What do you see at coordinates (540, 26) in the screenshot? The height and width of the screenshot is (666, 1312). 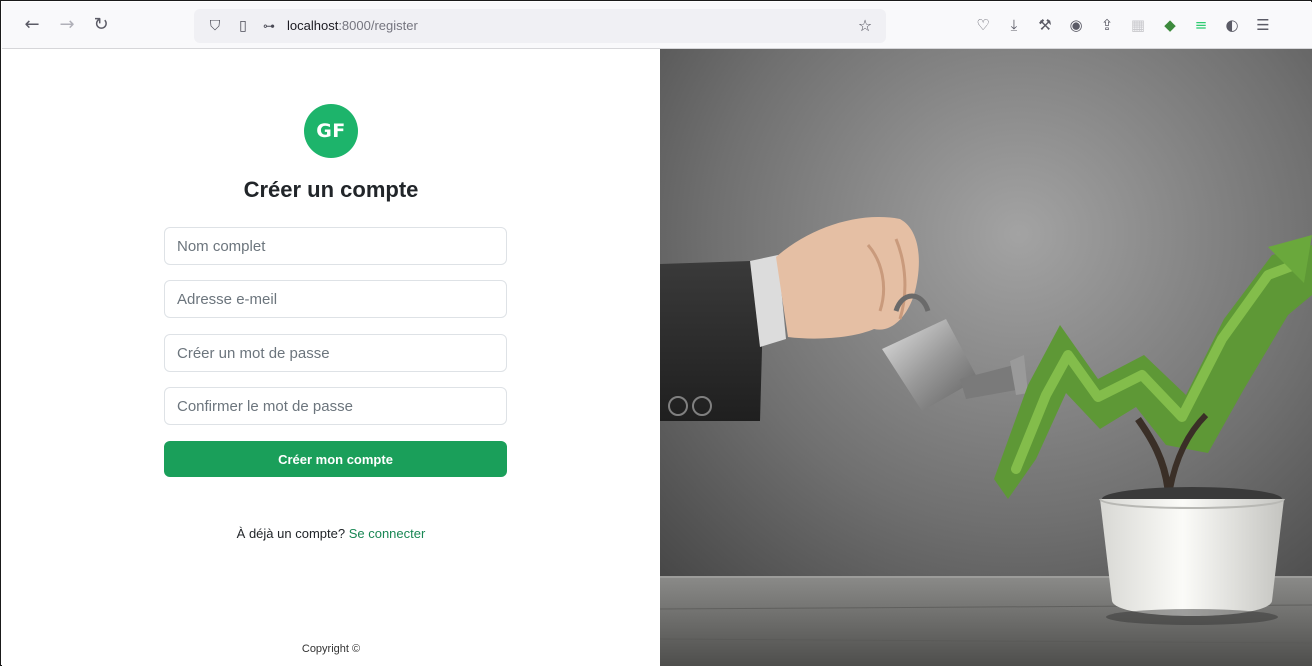 I see `url-bar: ⛉ ▯ ⊶ localhost:8000/register ☆` at bounding box center [540, 26].